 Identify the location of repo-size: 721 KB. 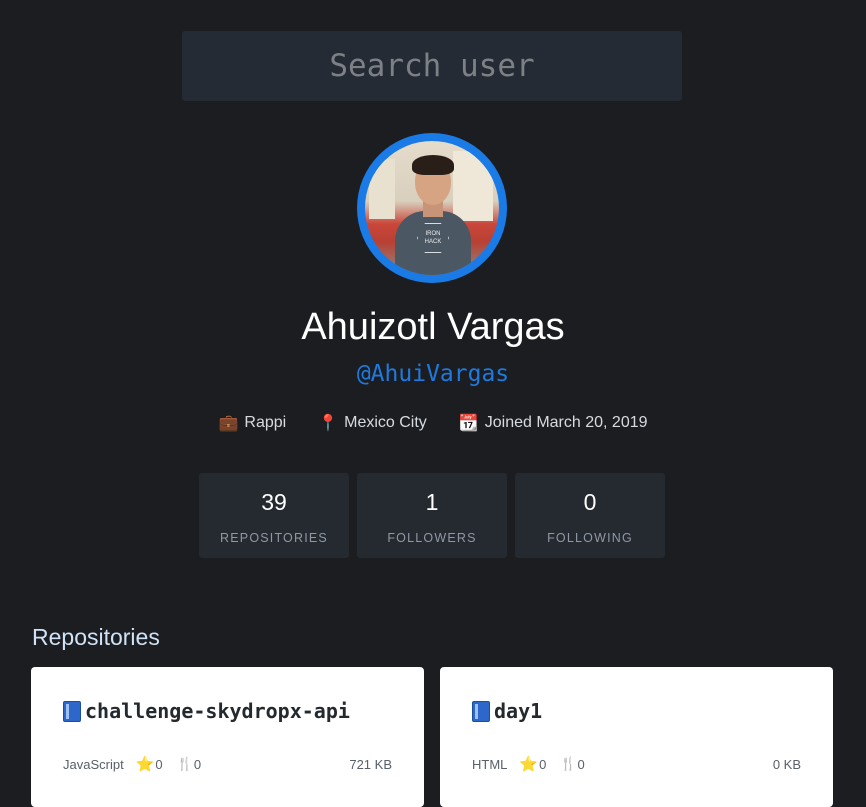
(370, 764).